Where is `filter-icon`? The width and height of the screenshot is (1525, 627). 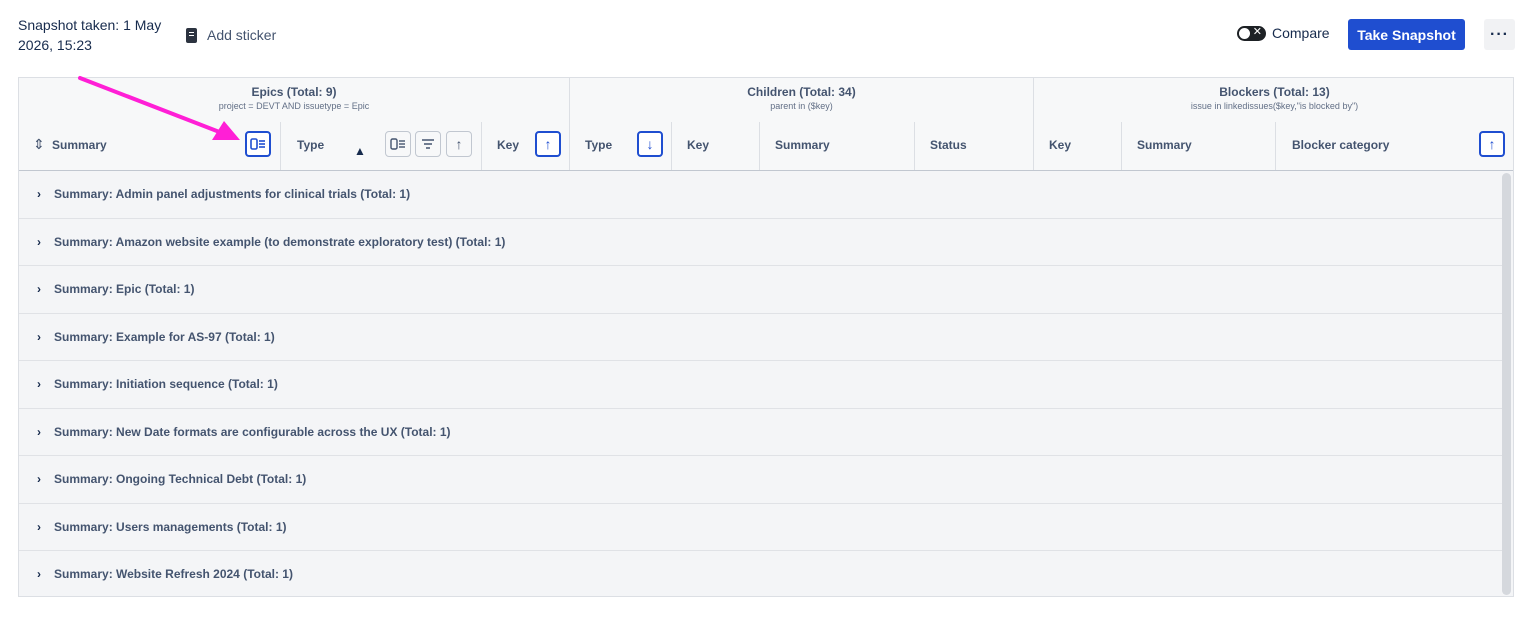 filter-icon is located at coordinates (428, 144).